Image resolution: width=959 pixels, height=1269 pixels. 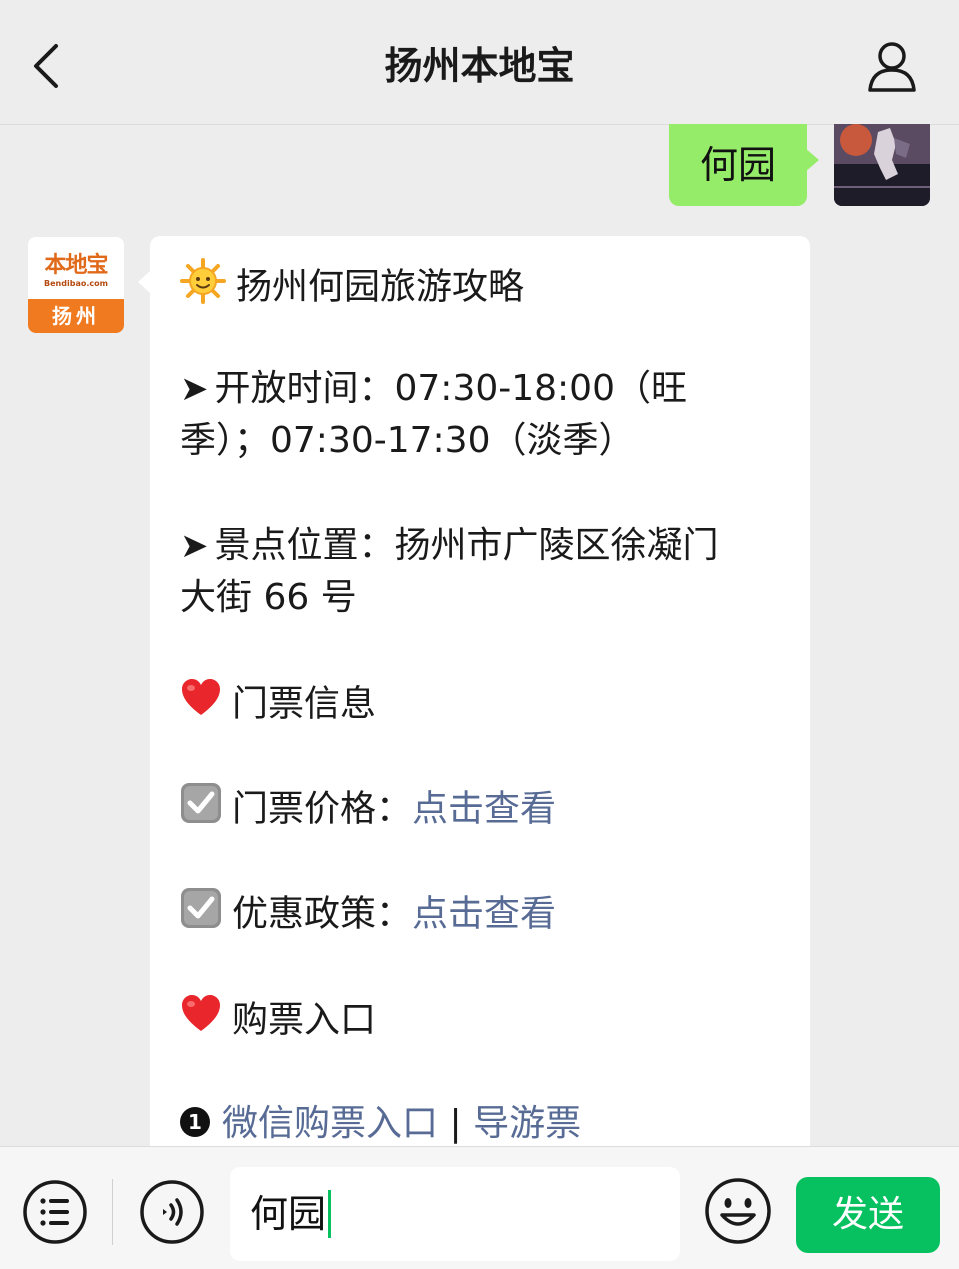 I want to click on discount-policy-label: 优惠政策：, so click(x=322, y=914).